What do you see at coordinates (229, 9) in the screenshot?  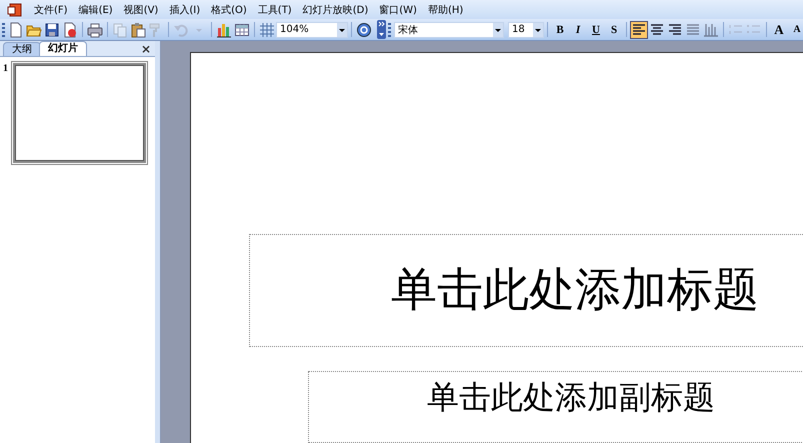 I see `menu-item: 格式(O)` at bounding box center [229, 9].